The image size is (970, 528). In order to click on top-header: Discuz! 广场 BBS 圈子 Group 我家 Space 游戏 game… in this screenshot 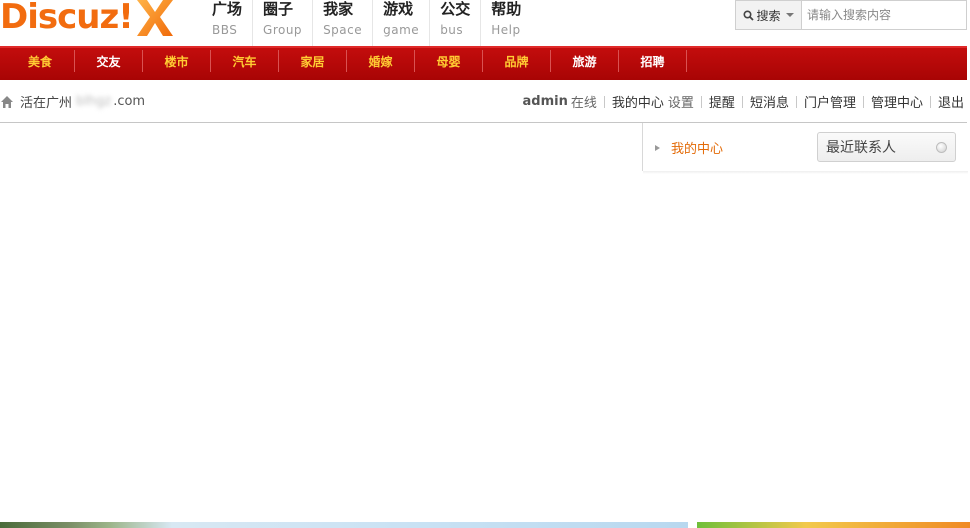, I will do `click(485, 23)`.